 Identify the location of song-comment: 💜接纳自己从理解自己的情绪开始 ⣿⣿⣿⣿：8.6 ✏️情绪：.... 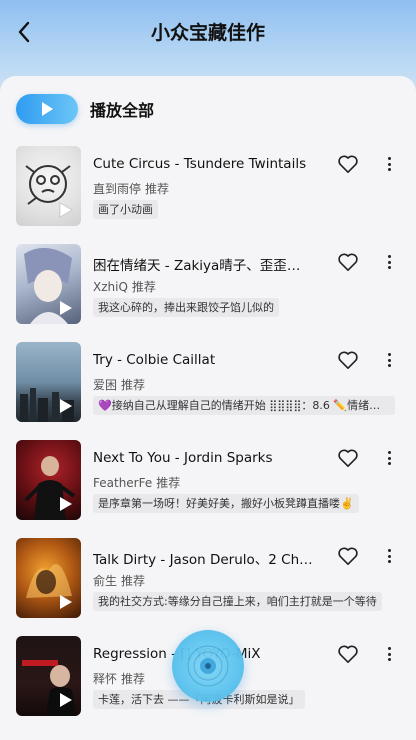
(244, 405).